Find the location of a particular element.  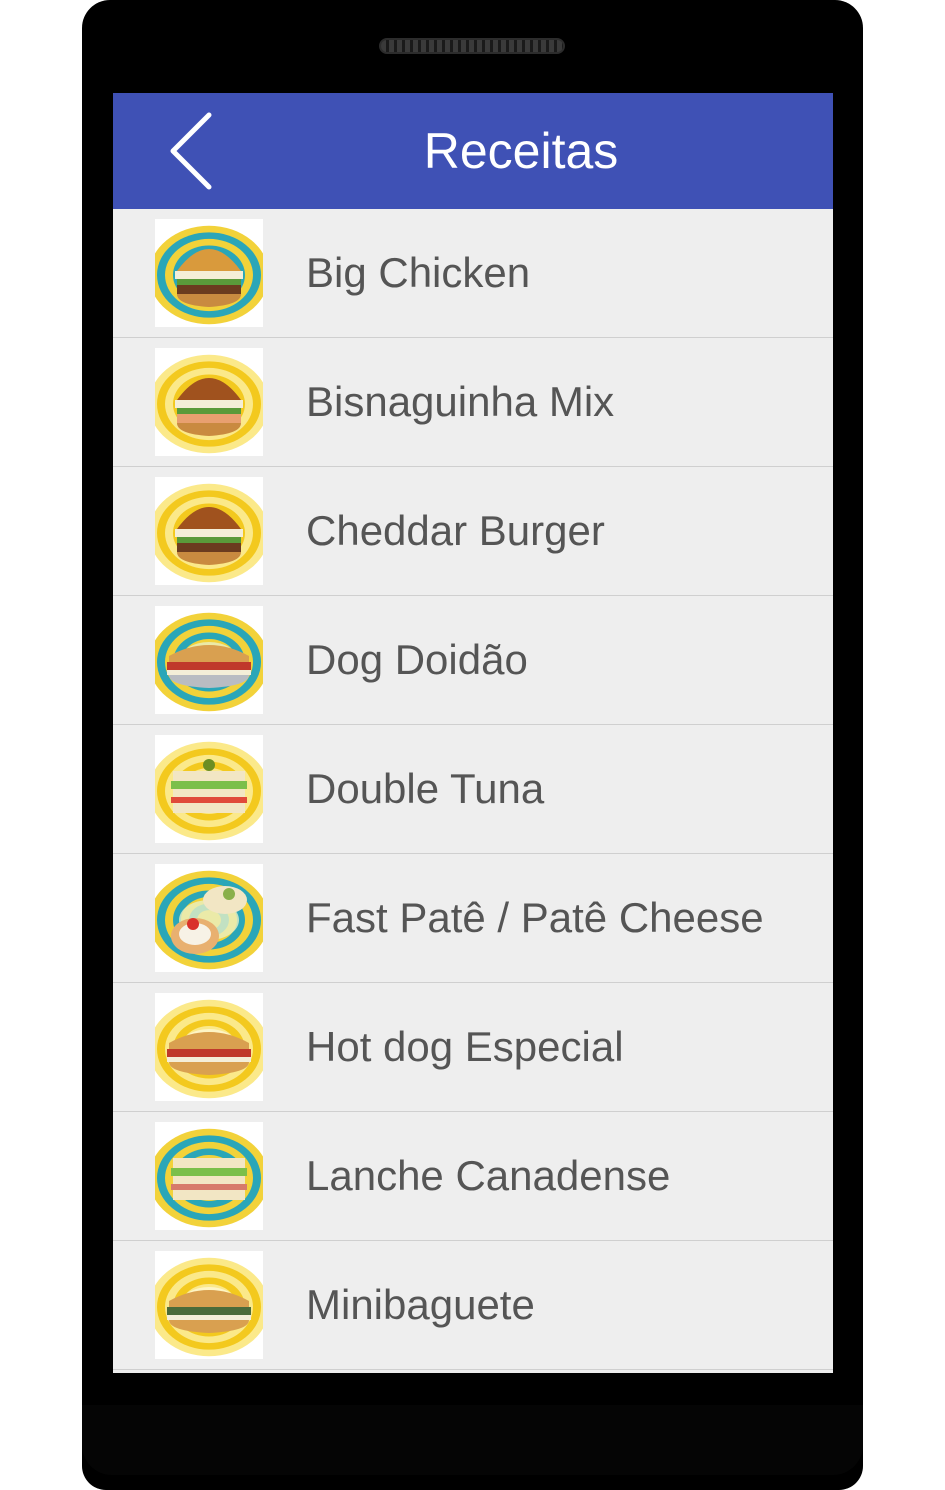

list-item: Hot dog Especial is located at coordinates (473, 1047).